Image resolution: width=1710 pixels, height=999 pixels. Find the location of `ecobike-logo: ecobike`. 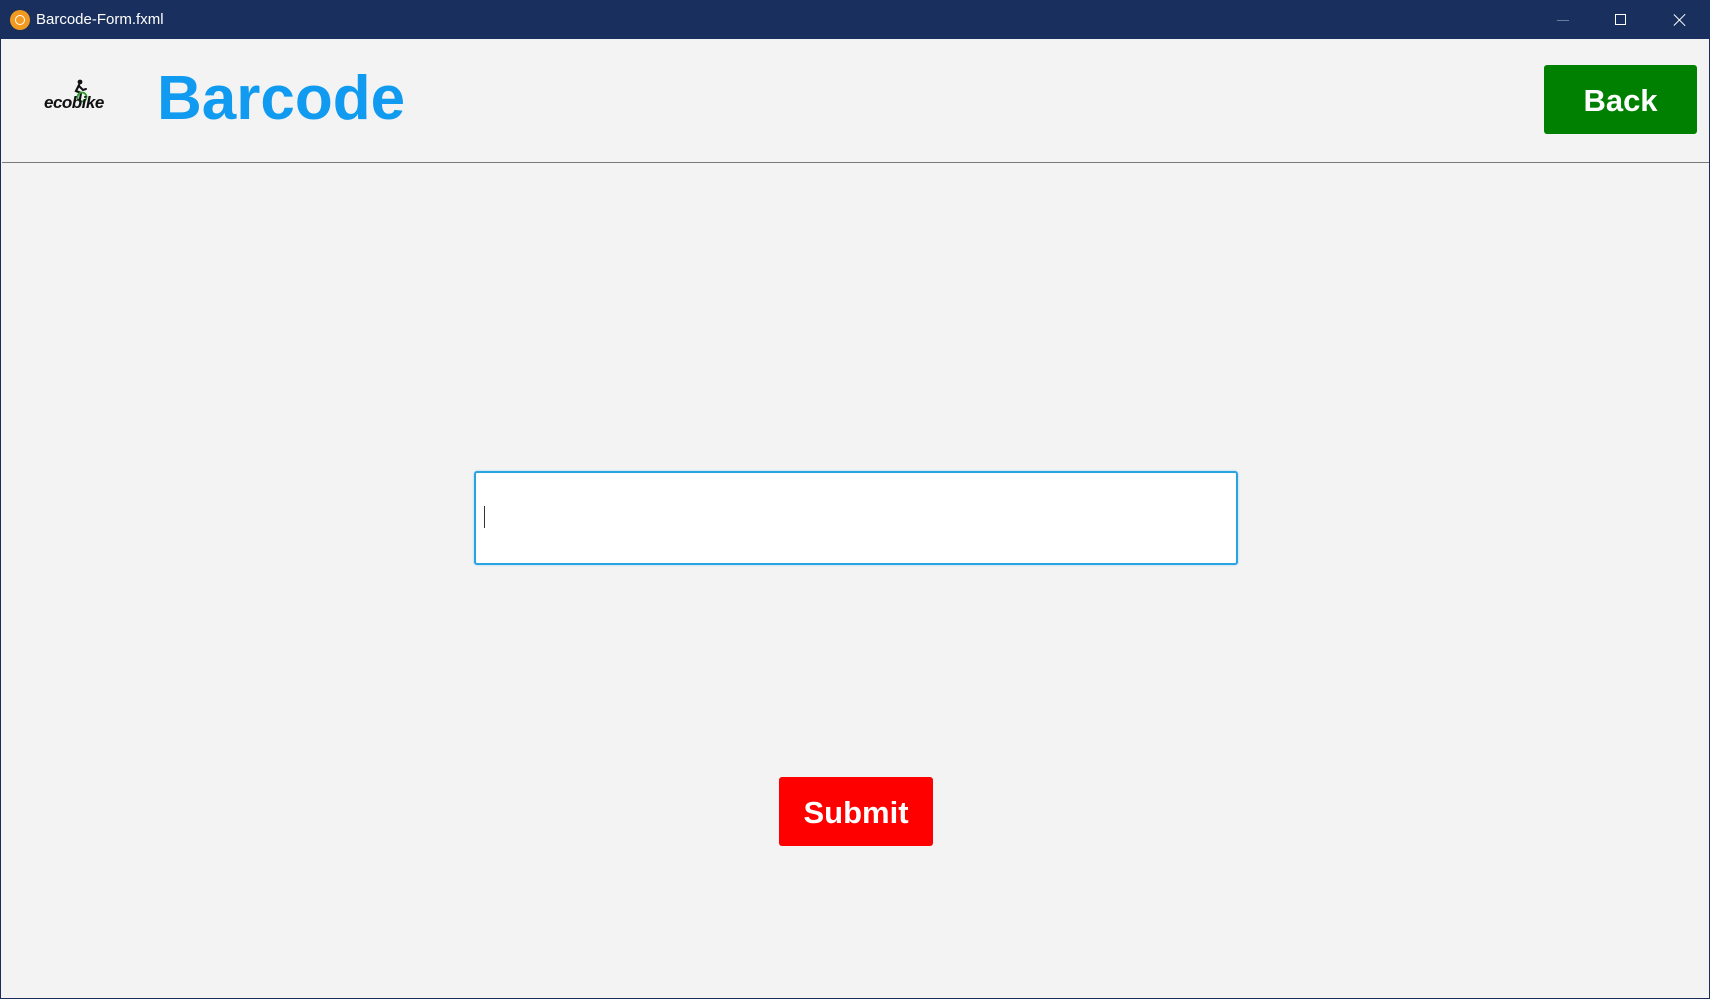

ecobike-logo: ecobike is located at coordinates (76, 97).